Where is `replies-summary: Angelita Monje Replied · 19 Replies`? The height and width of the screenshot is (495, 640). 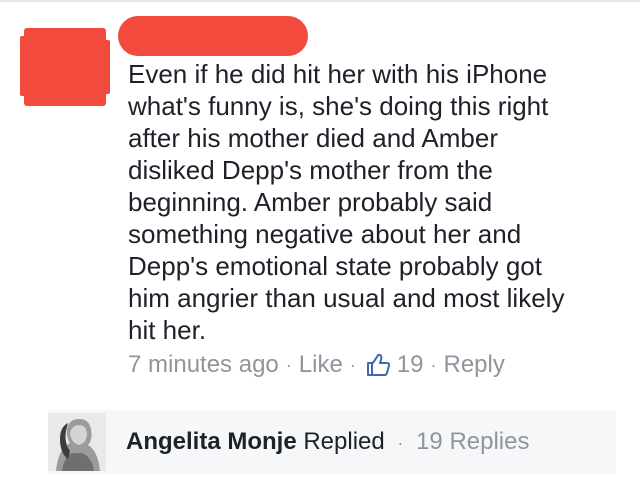 replies-summary: Angelita Monje Replied · 19 Replies is located at coordinates (327, 442).